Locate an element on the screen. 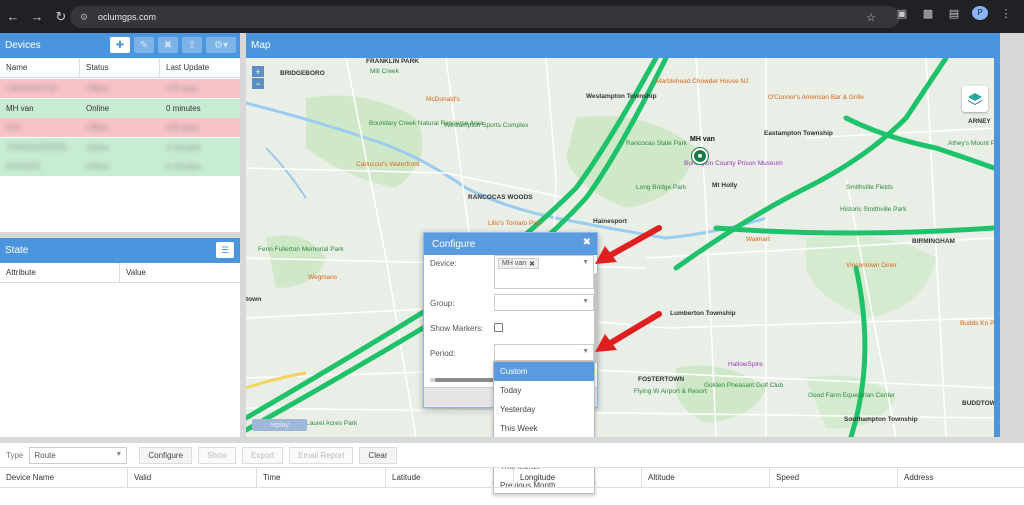  map-label: Southampton Township is located at coordinates (881, 419).